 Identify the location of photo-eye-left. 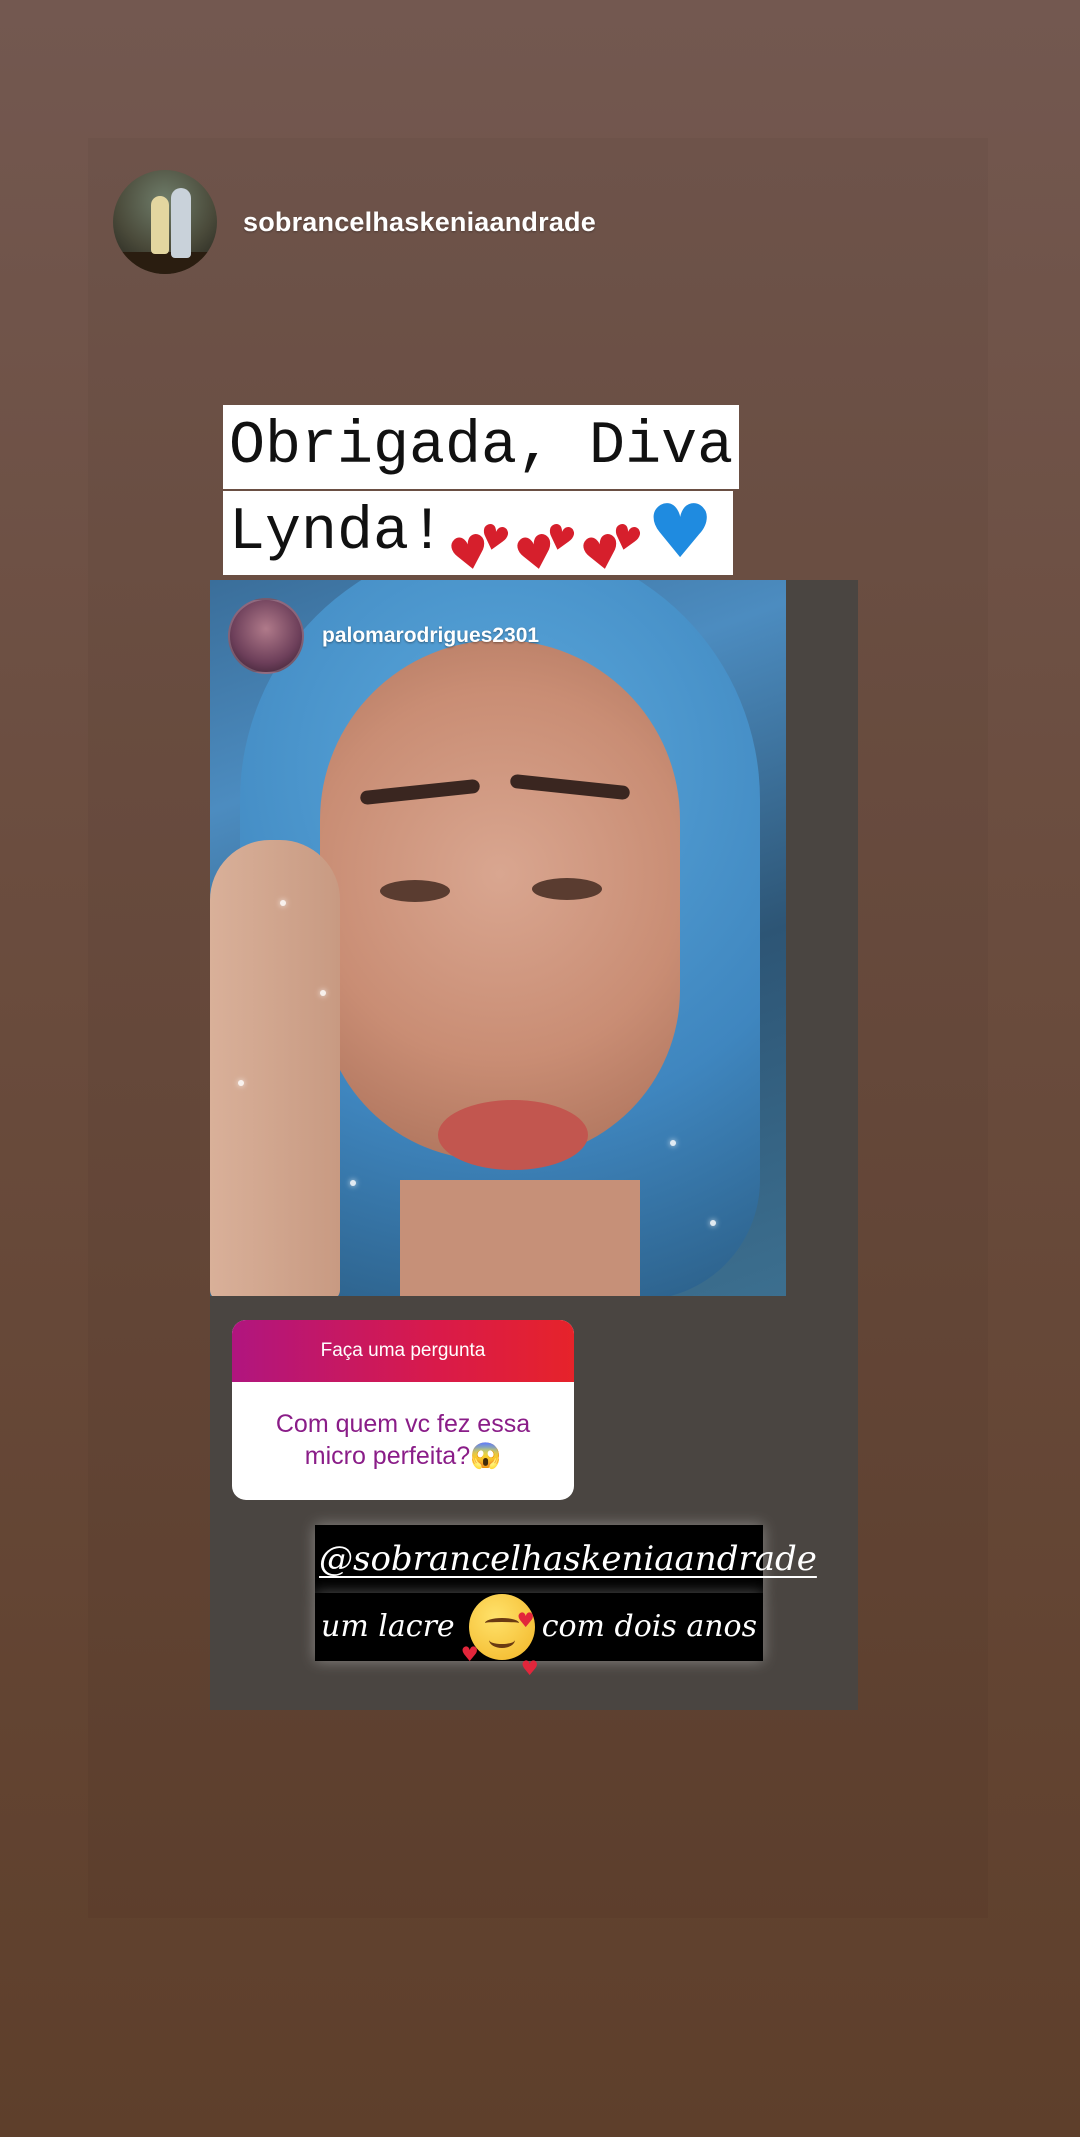
(415, 891).